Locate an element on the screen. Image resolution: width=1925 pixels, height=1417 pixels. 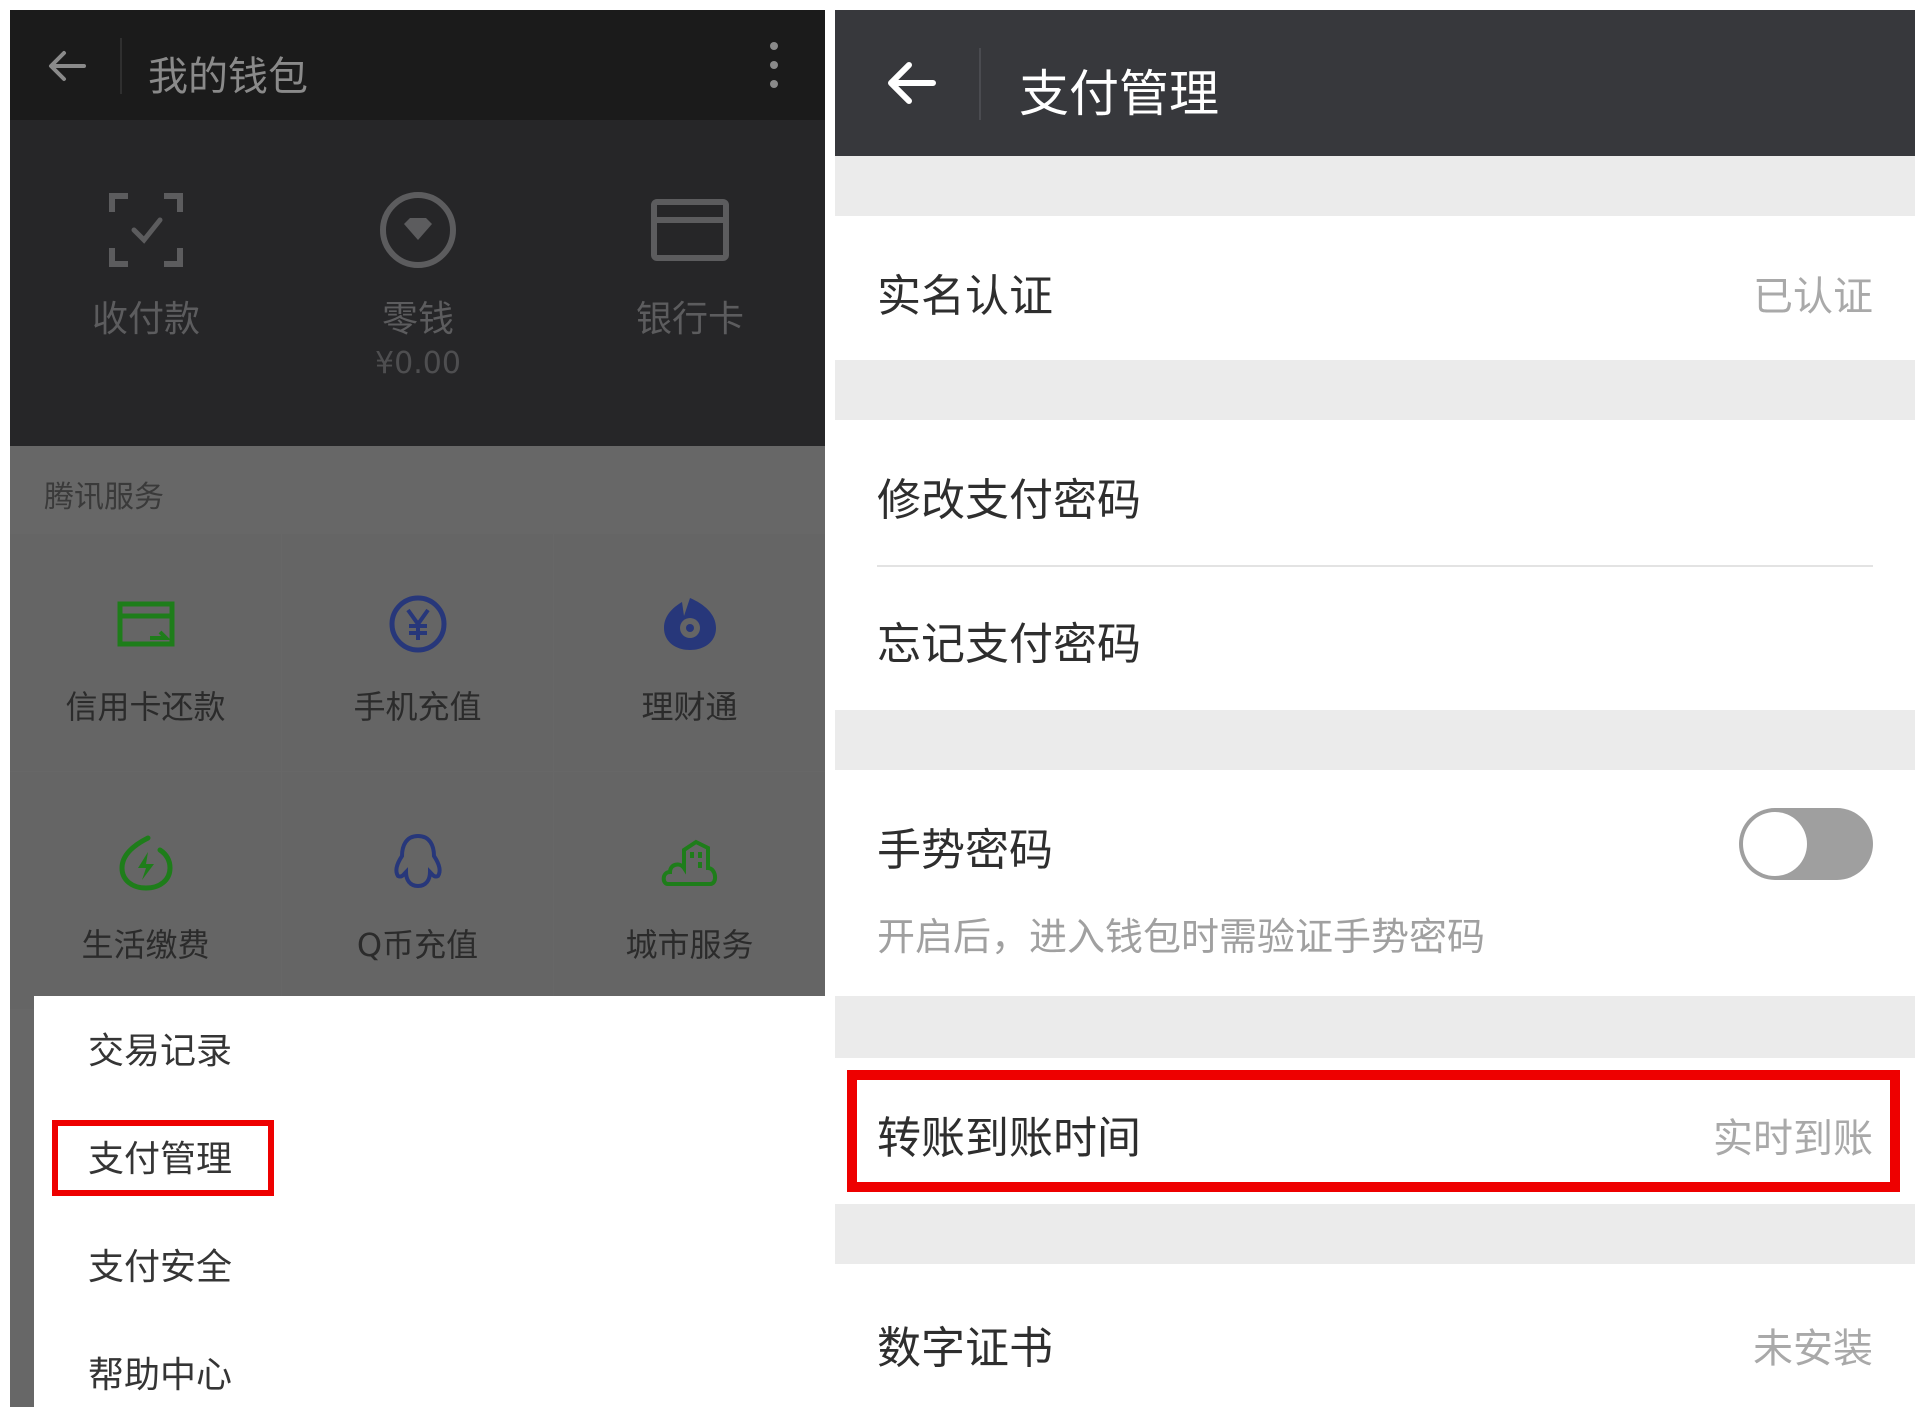
service-qcoin: Q币充值 is located at coordinates (417, 890).